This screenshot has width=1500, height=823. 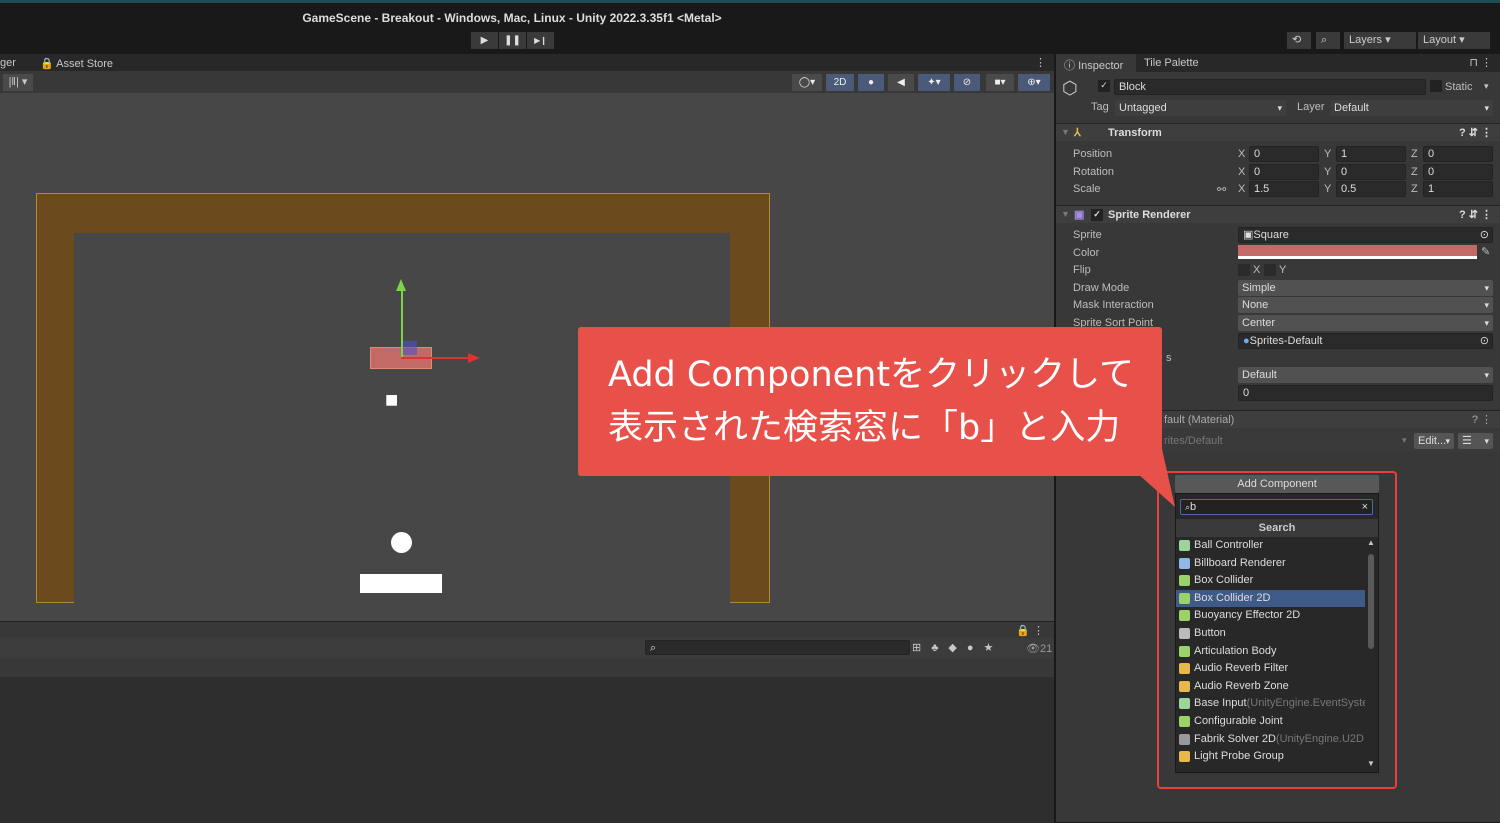 What do you see at coordinates (474, 358) in the screenshot?
I see `x-arrow-icon` at bounding box center [474, 358].